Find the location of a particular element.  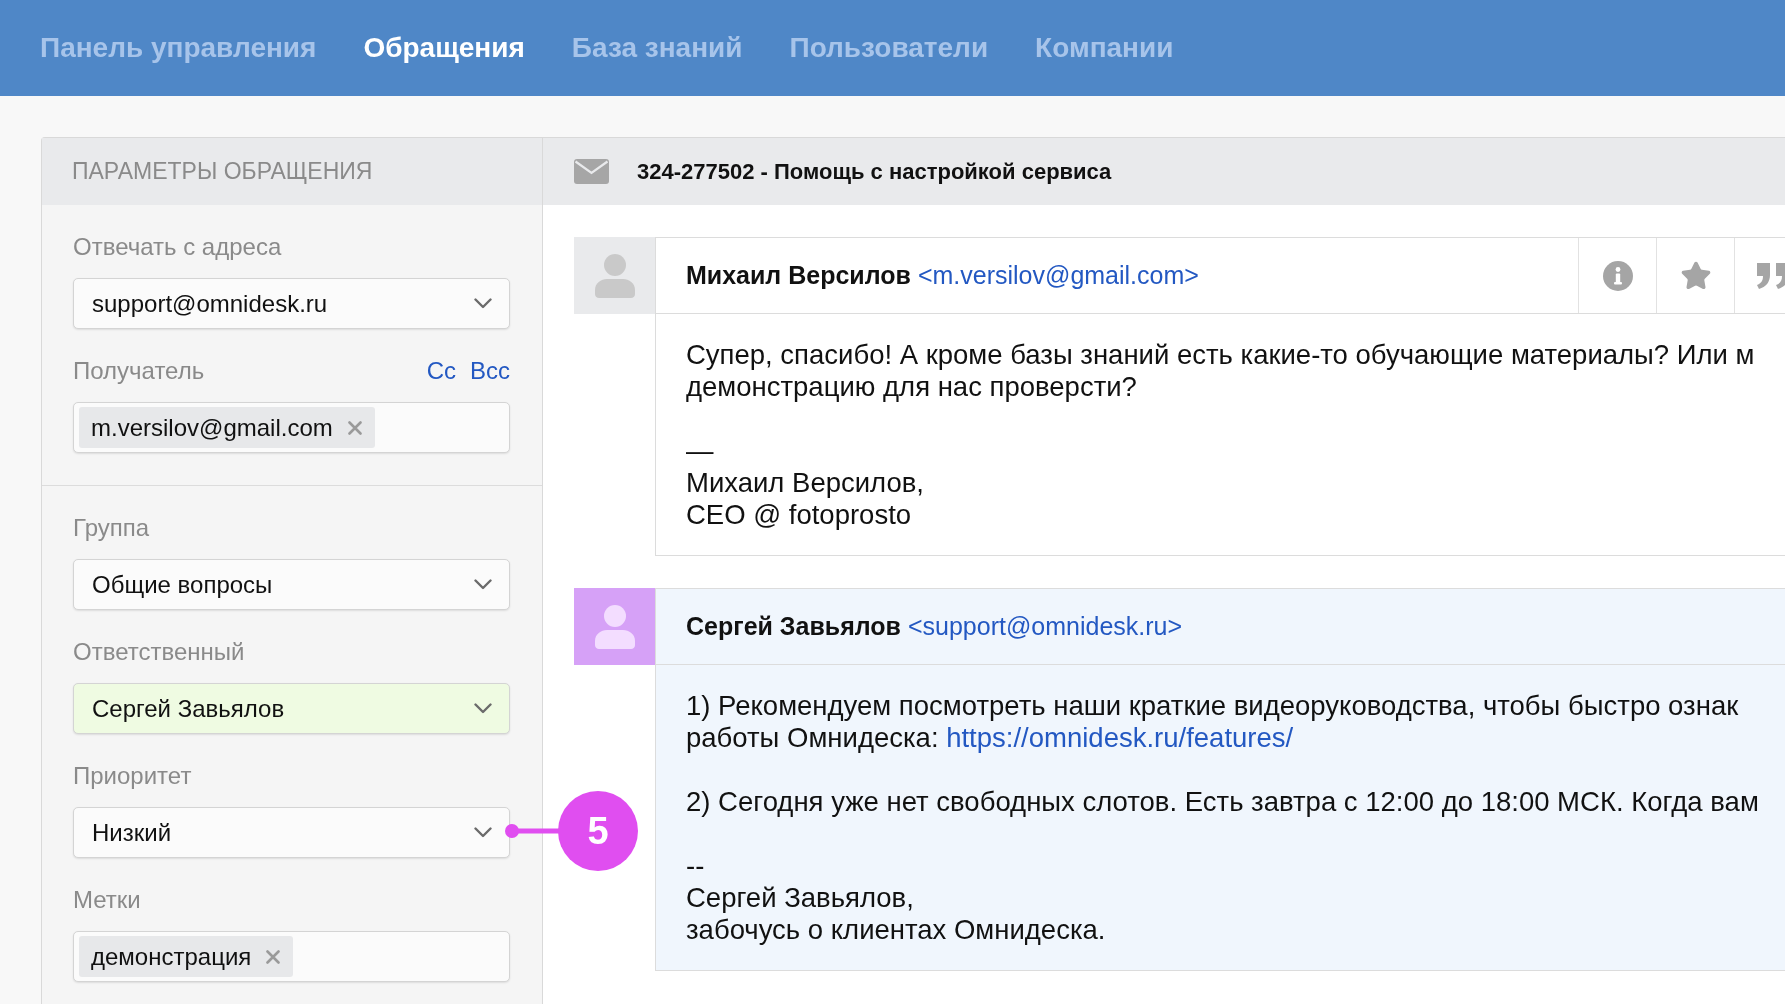

tag-input-field: m.versilov@gmail.com is located at coordinates (291, 427).